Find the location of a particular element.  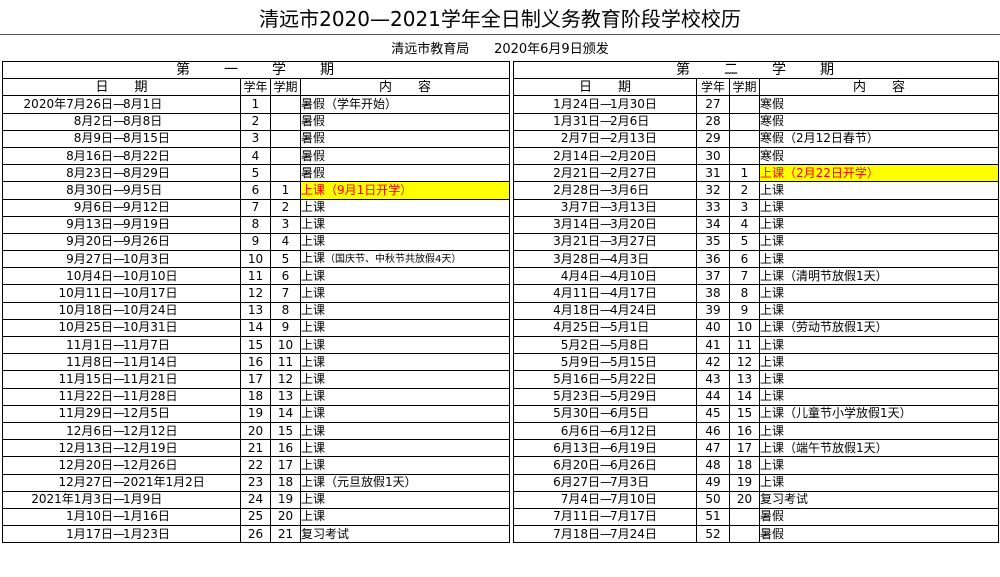

date-end: 11月21日 is located at coordinates (150, 378).